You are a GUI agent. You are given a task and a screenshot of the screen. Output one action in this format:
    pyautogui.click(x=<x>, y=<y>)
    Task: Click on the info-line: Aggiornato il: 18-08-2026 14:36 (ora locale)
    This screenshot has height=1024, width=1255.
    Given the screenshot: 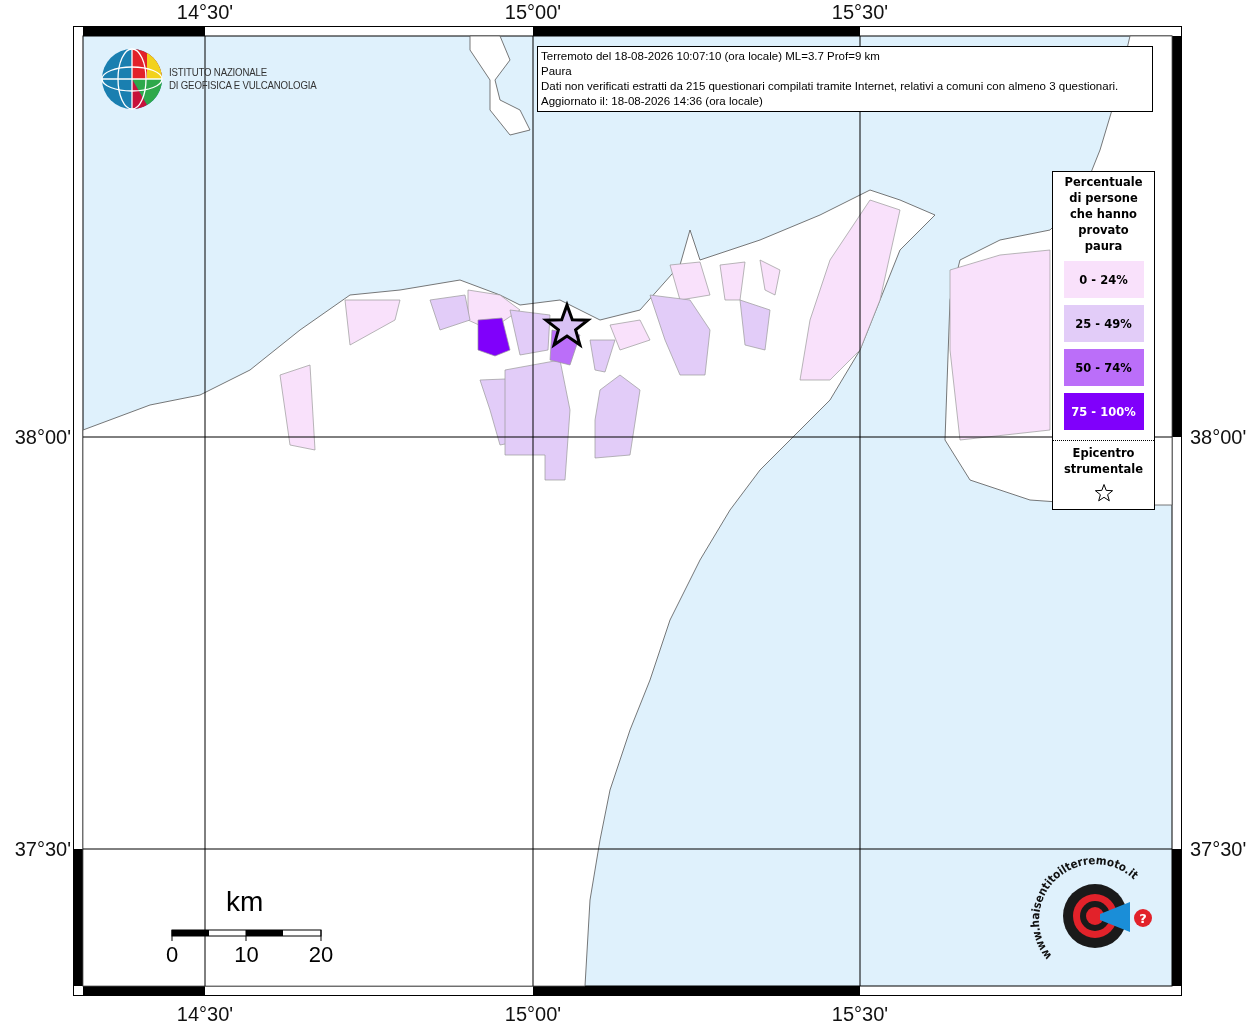 What is the action you would take?
    pyautogui.click(x=652, y=101)
    